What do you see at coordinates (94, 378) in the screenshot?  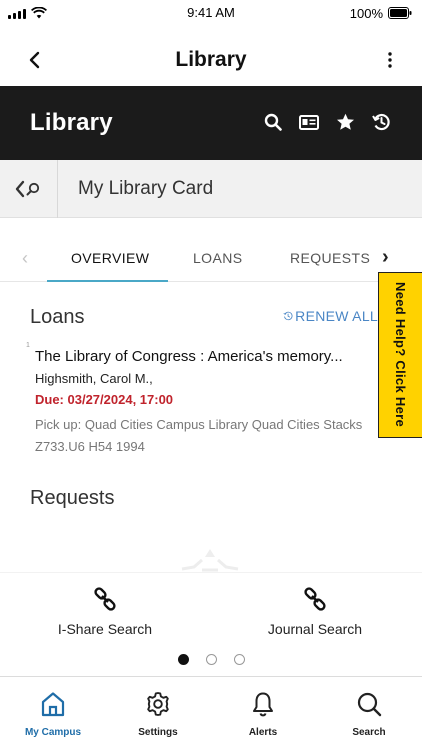 I see `loan-author: Highsmith, Carol M.,` at bounding box center [94, 378].